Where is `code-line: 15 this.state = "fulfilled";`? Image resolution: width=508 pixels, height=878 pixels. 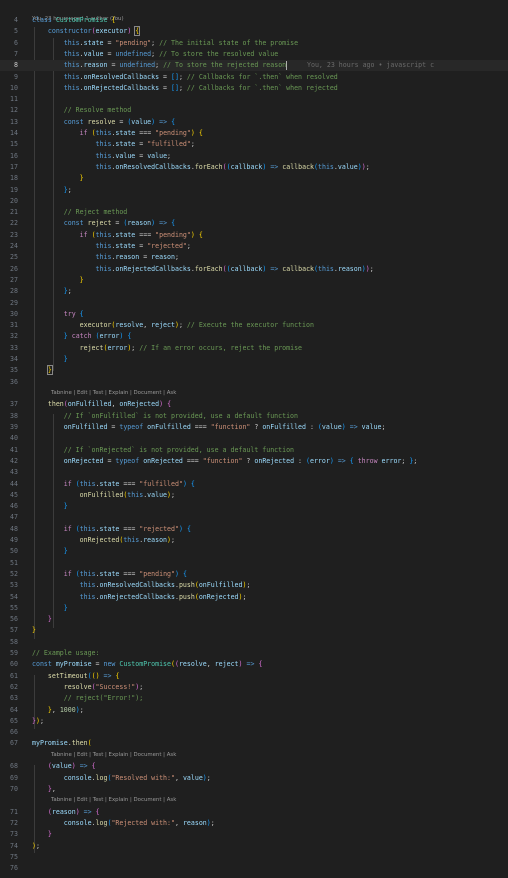
code-line: 15 this.state = "fulfilled"; is located at coordinates (254, 144).